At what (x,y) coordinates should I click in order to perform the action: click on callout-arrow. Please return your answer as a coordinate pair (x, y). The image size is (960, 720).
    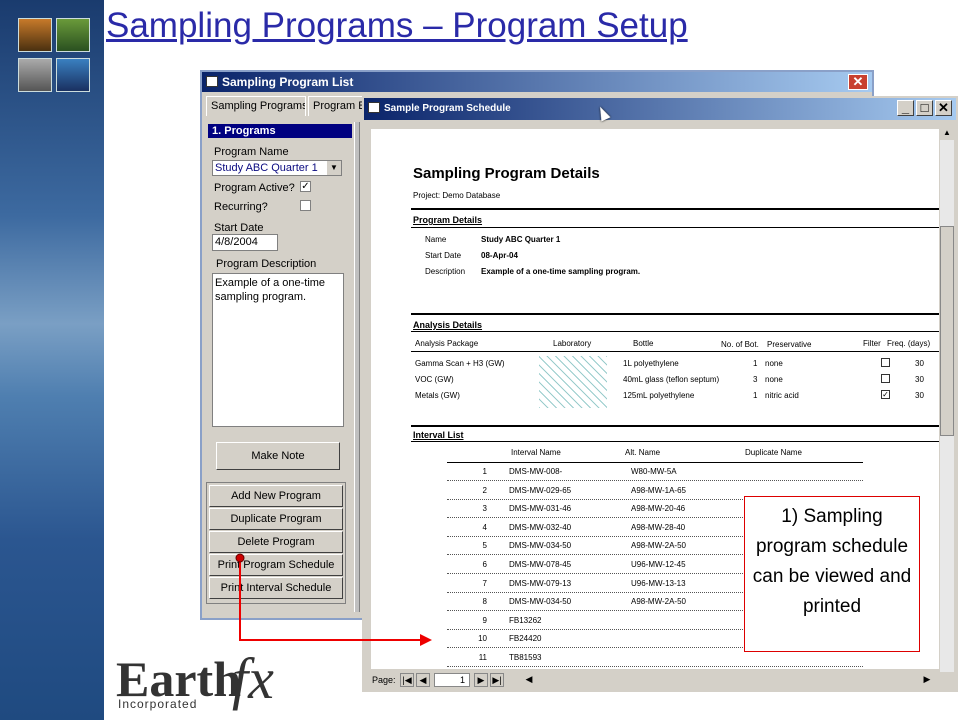
    Looking at the image, I should click on (333, 599).